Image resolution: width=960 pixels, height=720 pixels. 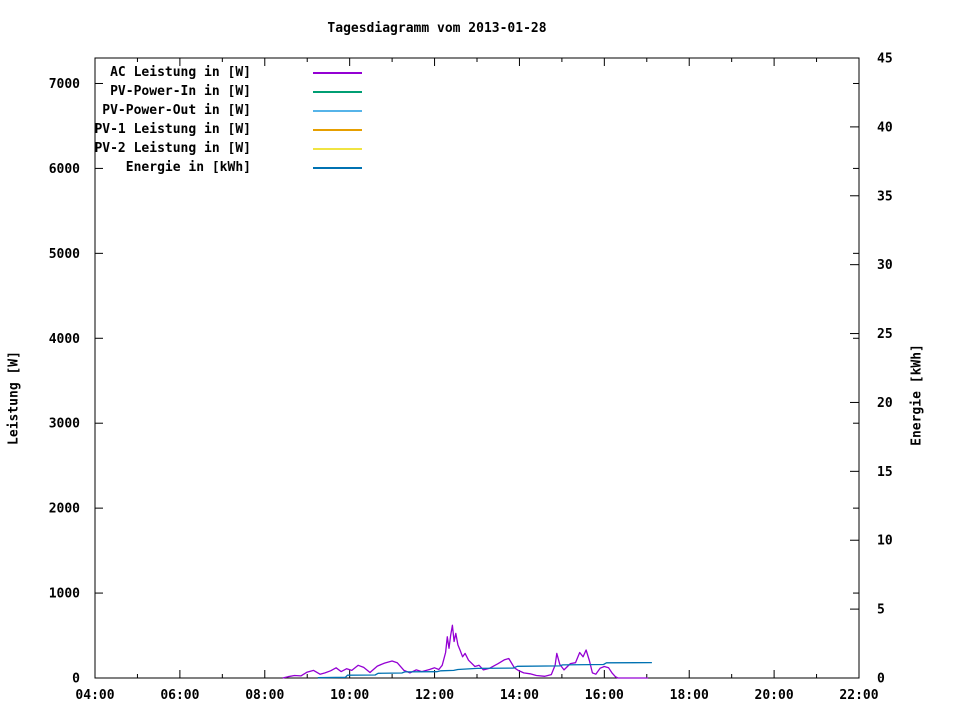 I want to click on x-tick-label: 14:00, so click(x=519, y=695).